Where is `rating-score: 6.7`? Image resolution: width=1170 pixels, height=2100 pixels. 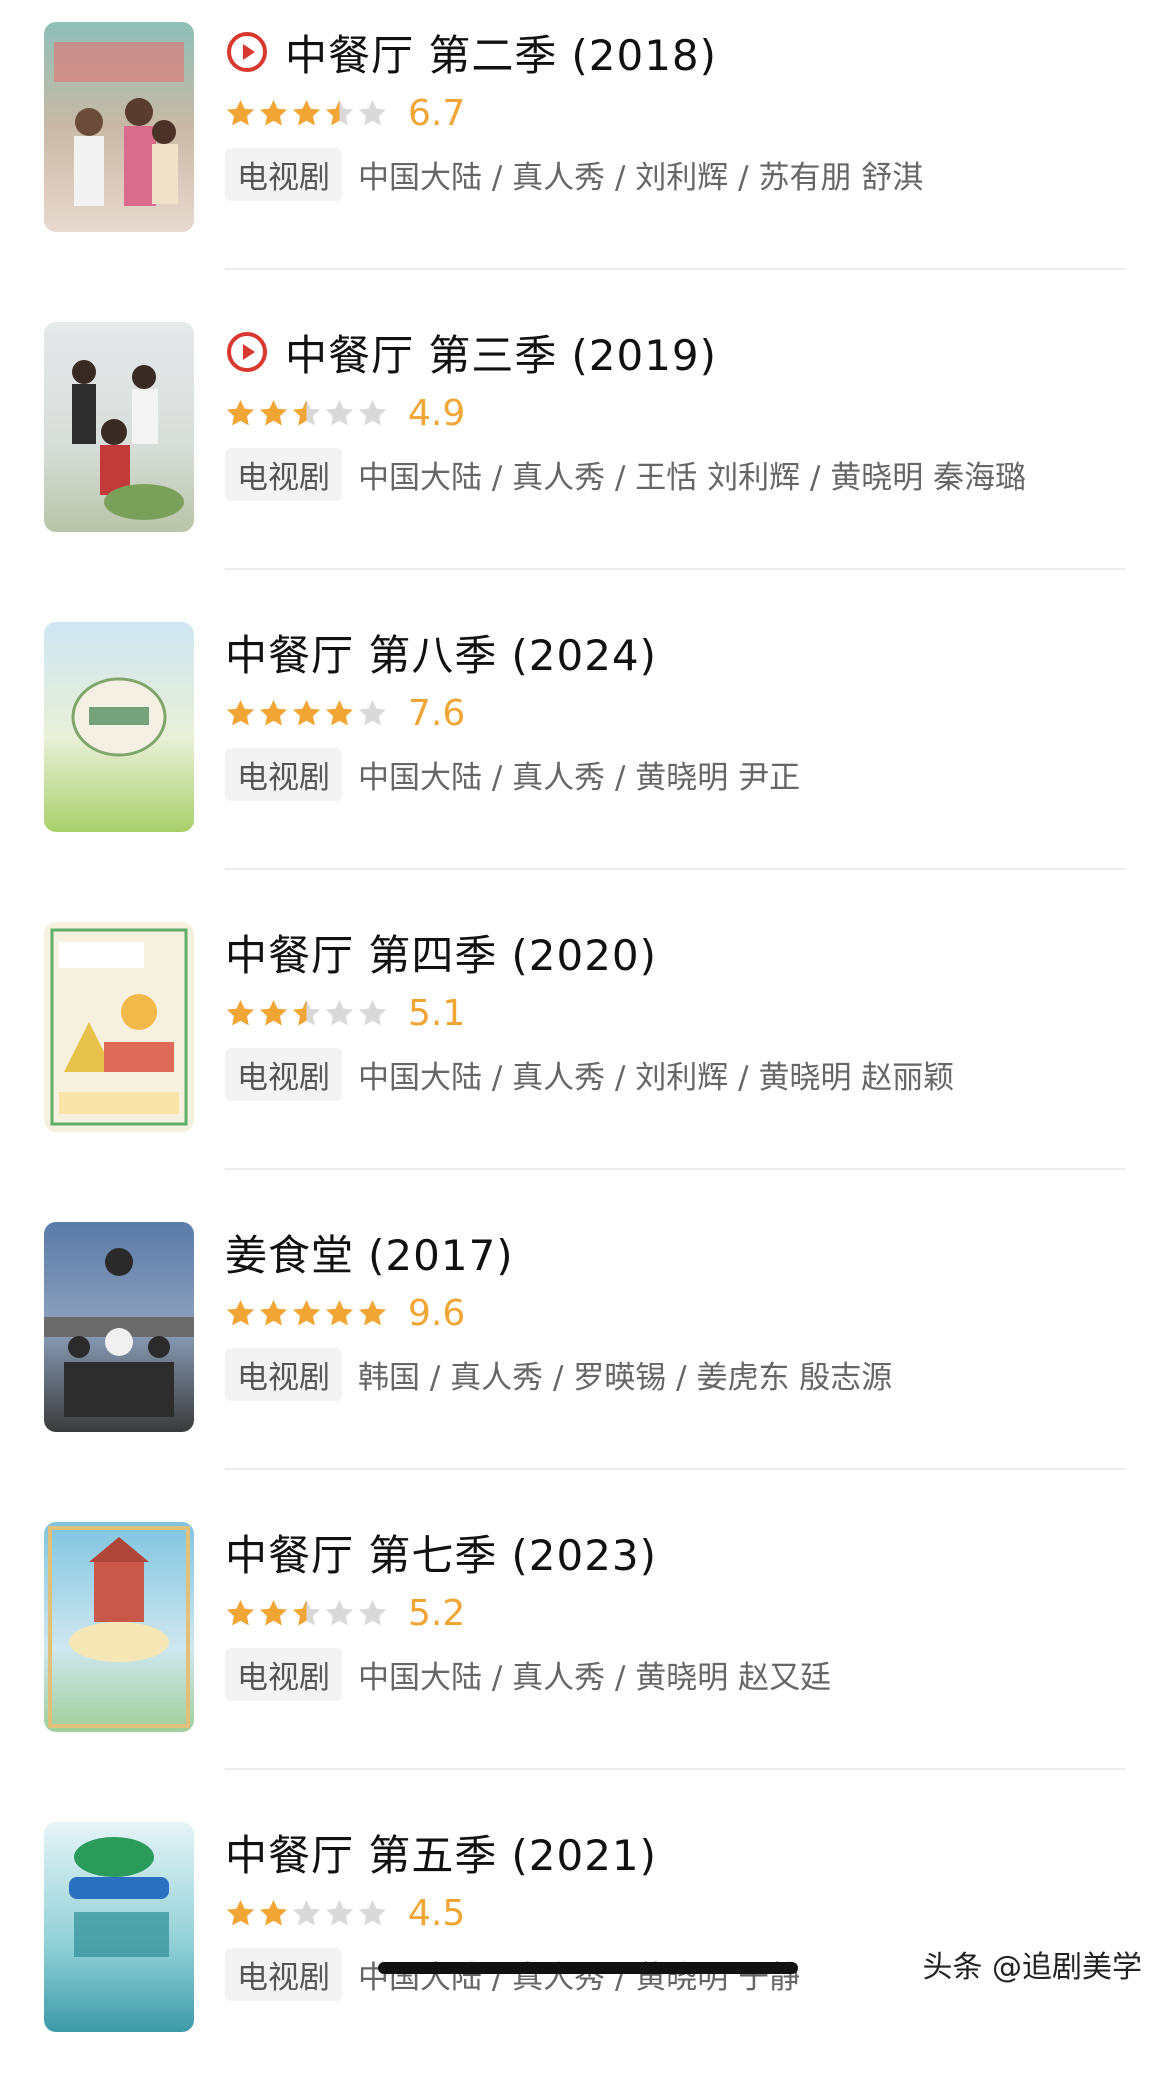
rating-score: 6.7 is located at coordinates (437, 113).